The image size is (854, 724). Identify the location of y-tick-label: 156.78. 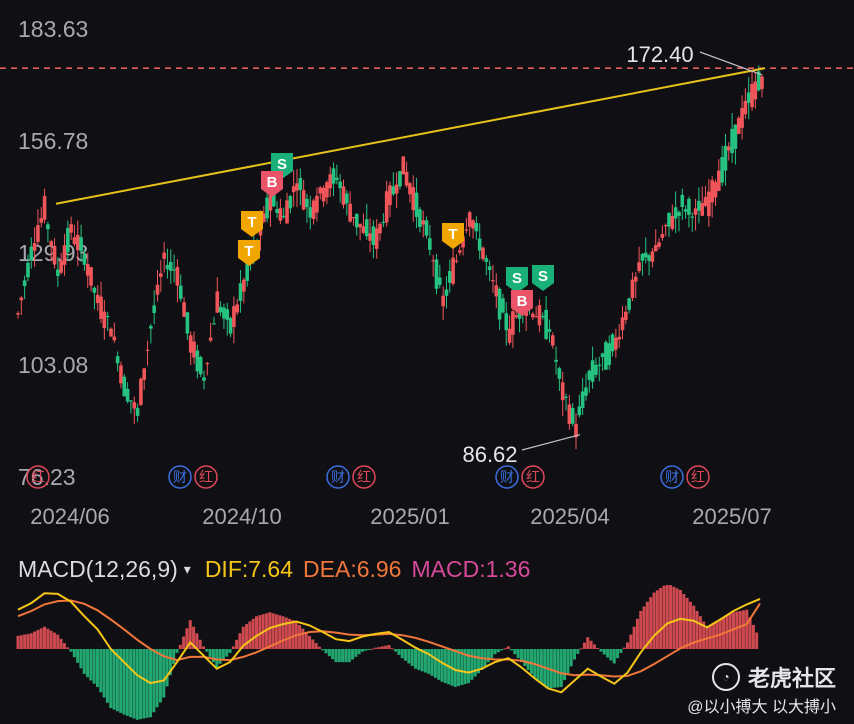
(53, 141).